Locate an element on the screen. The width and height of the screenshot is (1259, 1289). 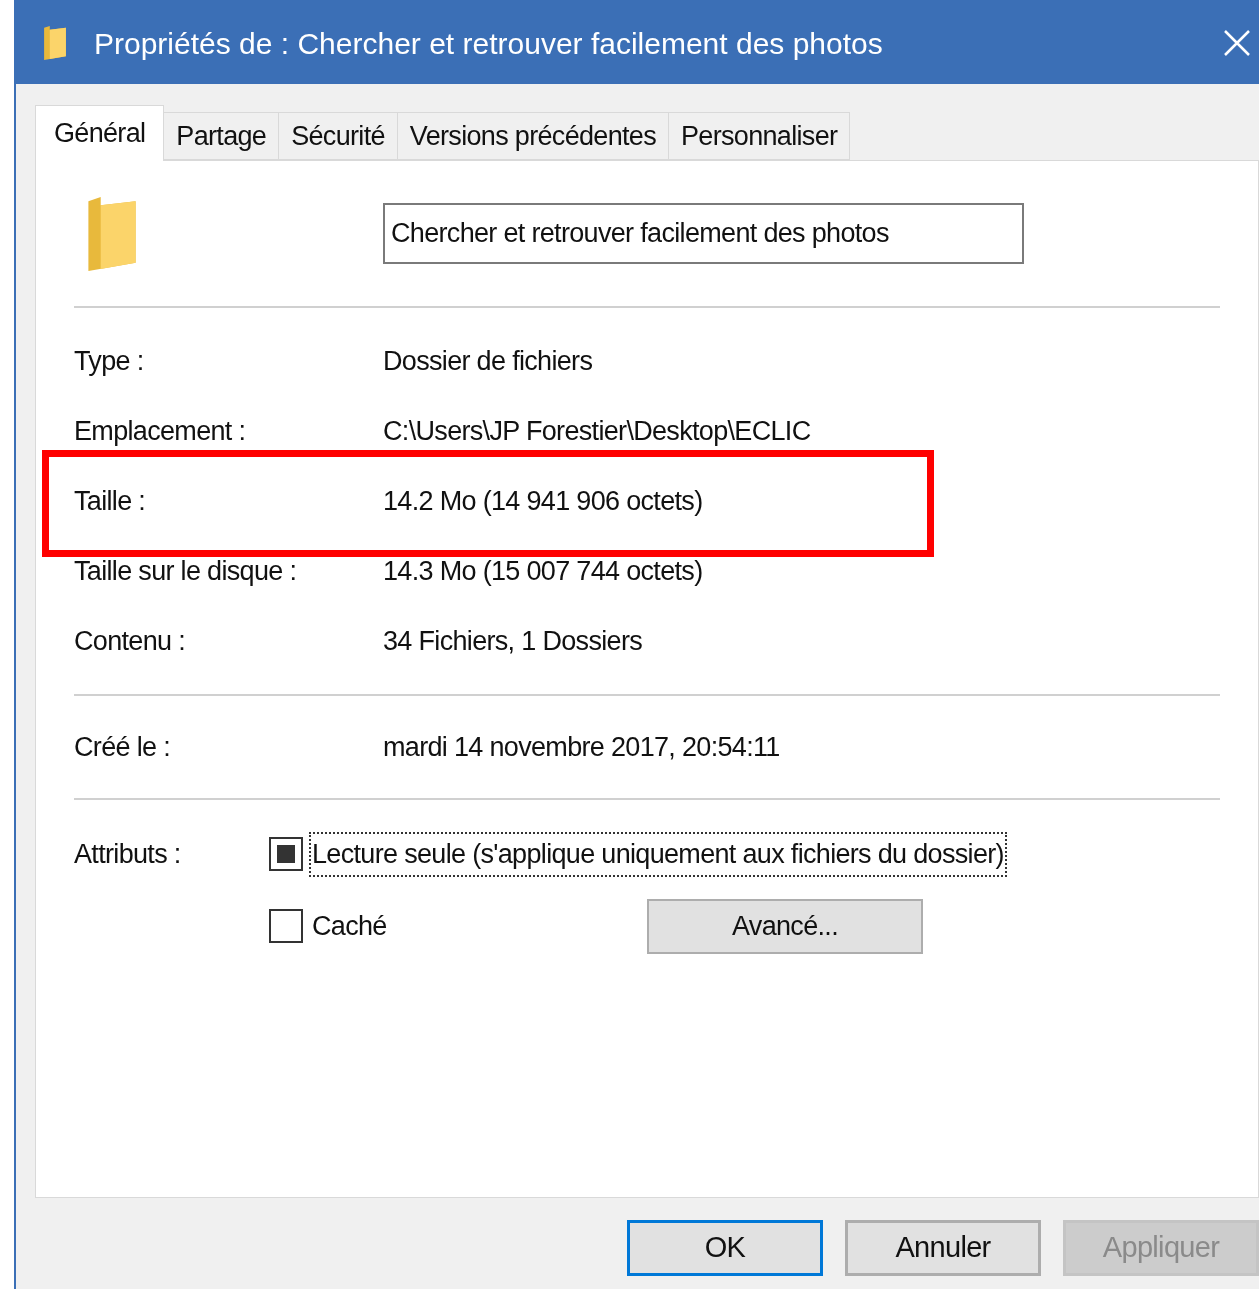
tab: Personnaliser is located at coordinates (760, 136).